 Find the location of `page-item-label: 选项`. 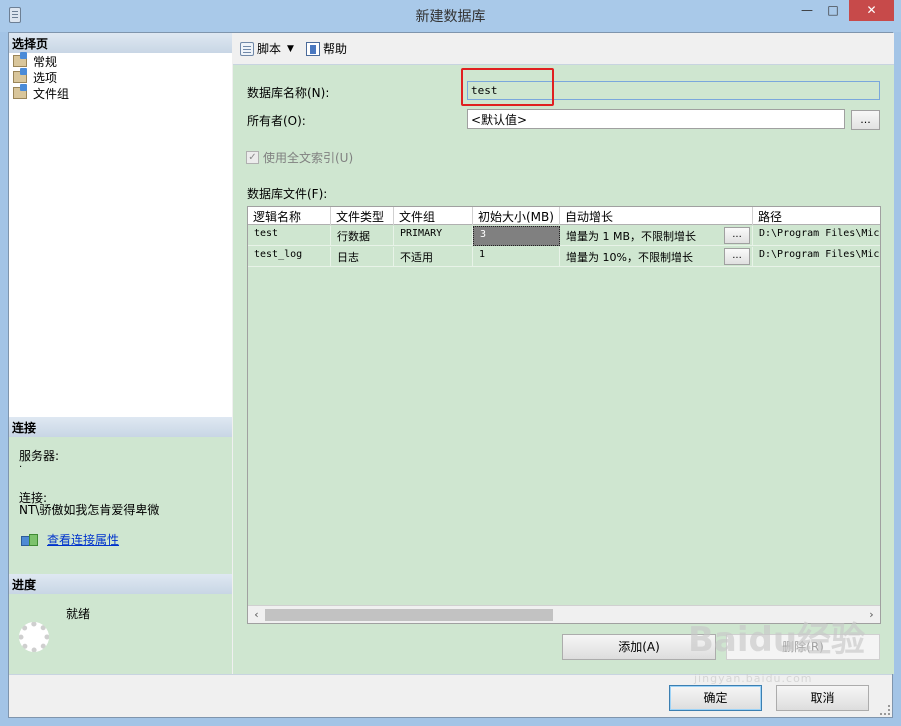

page-item-label: 选项 is located at coordinates (45, 77).